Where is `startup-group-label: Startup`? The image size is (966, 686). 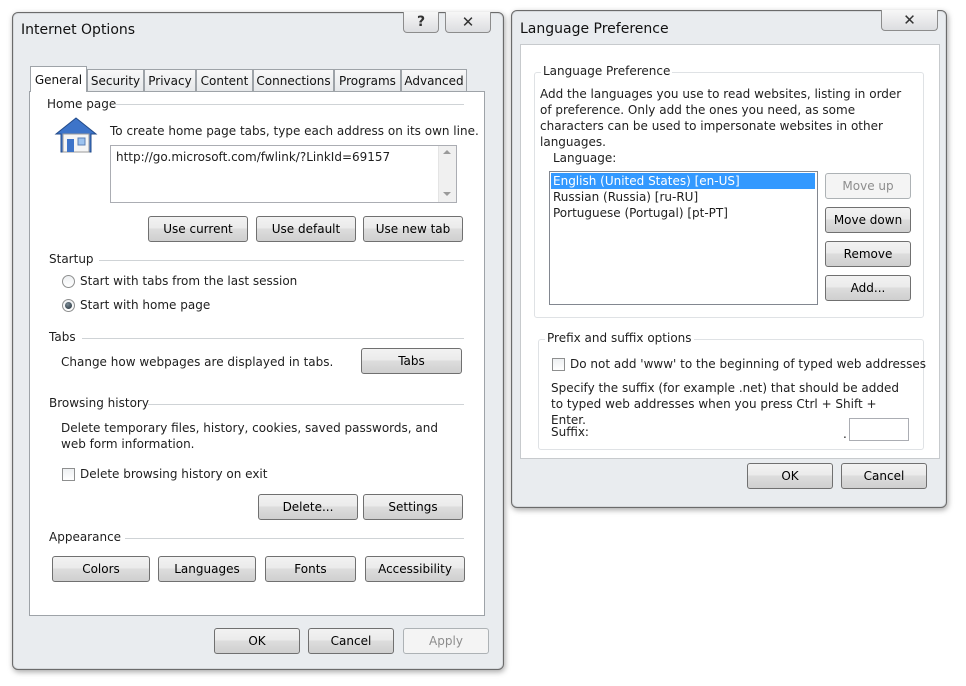 startup-group-label: Startup is located at coordinates (71, 259).